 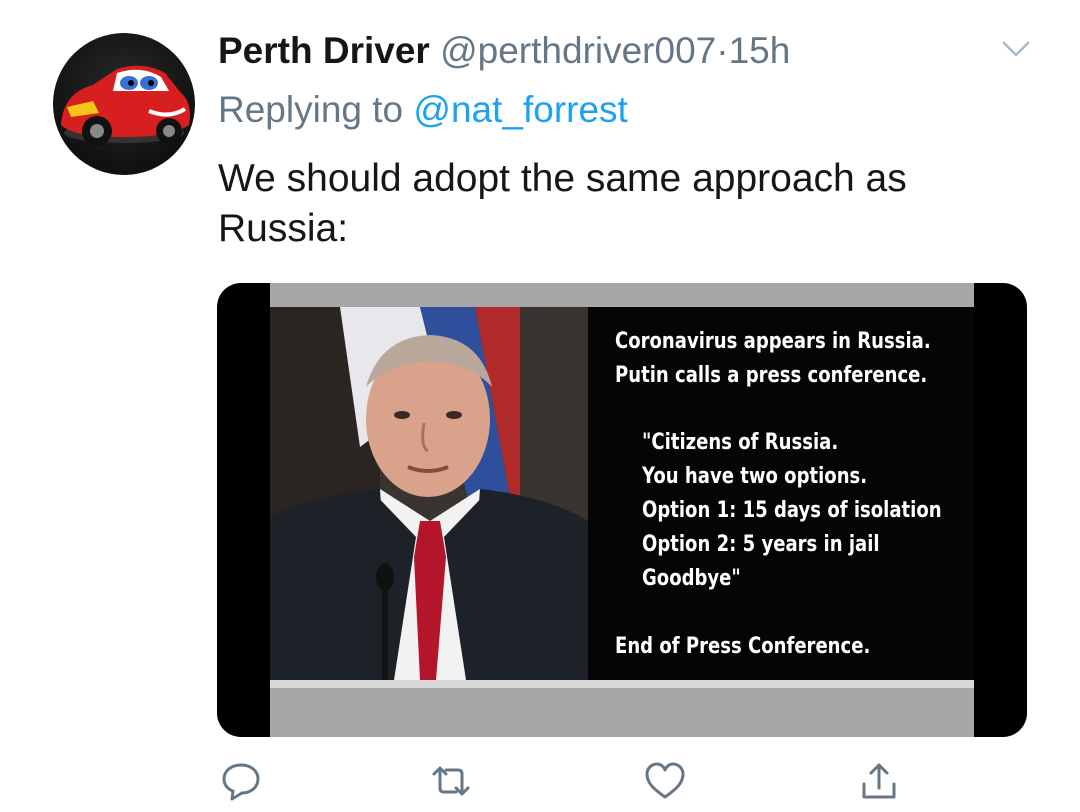 What do you see at coordinates (761, 544) in the screenshot?
I see `meme-text-line: Option 2: 5 years in jail` at bounding box center [761, 544].